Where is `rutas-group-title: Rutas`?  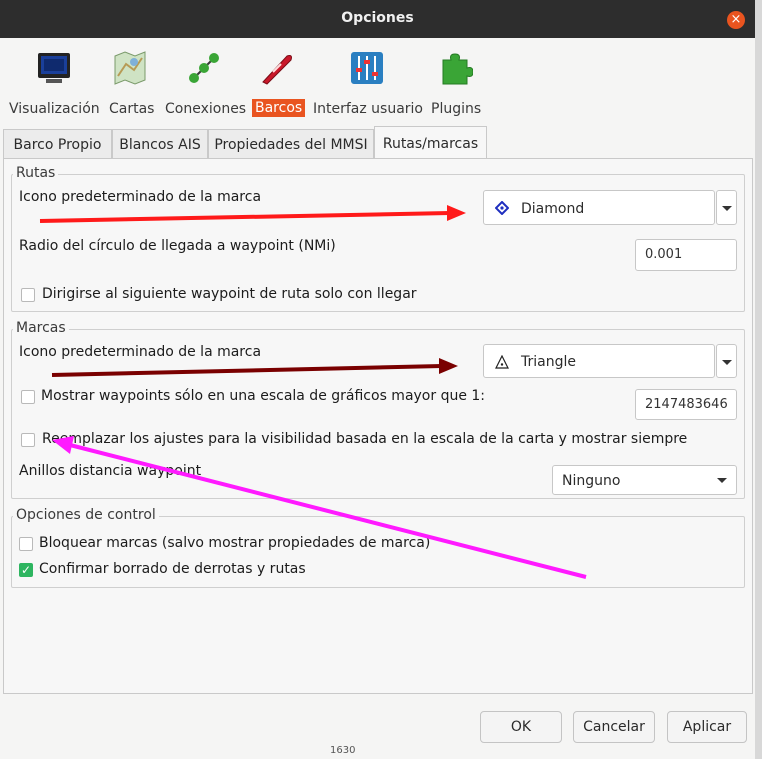
rutas-group-title: Rutas is located at coordinates (36, 173).